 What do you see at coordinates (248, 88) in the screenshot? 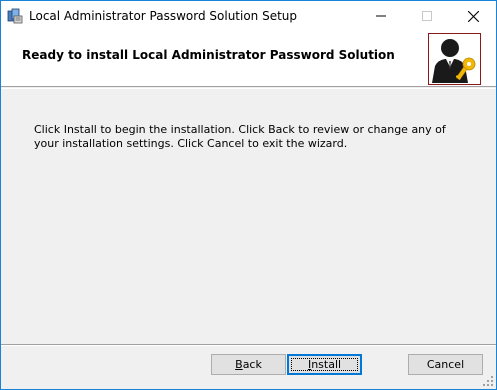
I see `banner-divider` at bounding box center [248, 88].